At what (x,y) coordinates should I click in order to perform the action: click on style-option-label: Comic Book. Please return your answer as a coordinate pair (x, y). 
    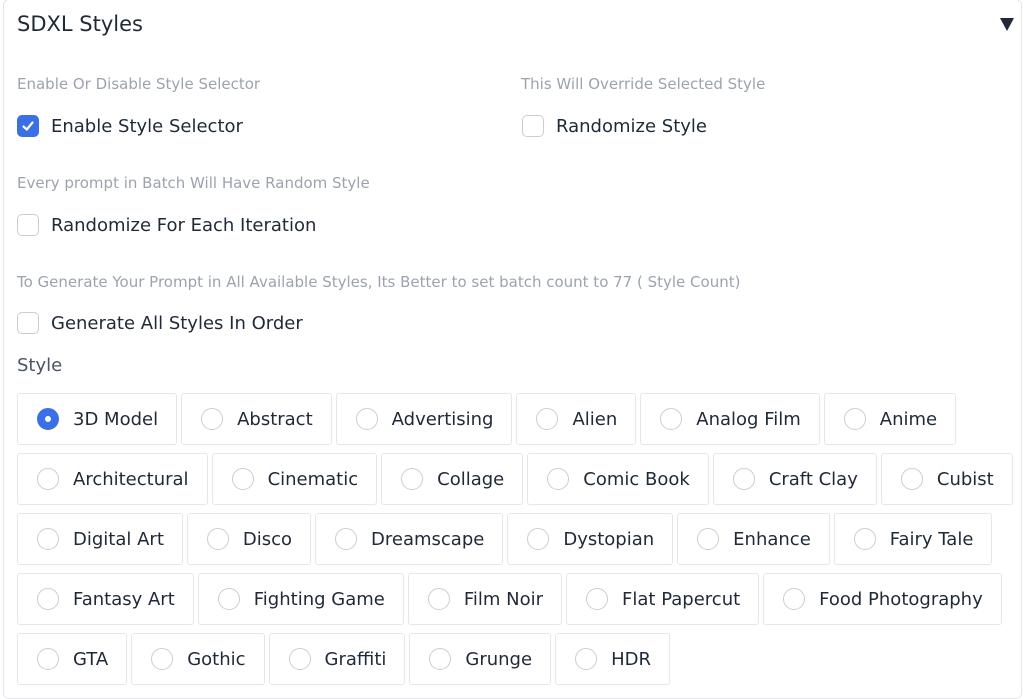
    Looking at the image, I should click on (636, 479).